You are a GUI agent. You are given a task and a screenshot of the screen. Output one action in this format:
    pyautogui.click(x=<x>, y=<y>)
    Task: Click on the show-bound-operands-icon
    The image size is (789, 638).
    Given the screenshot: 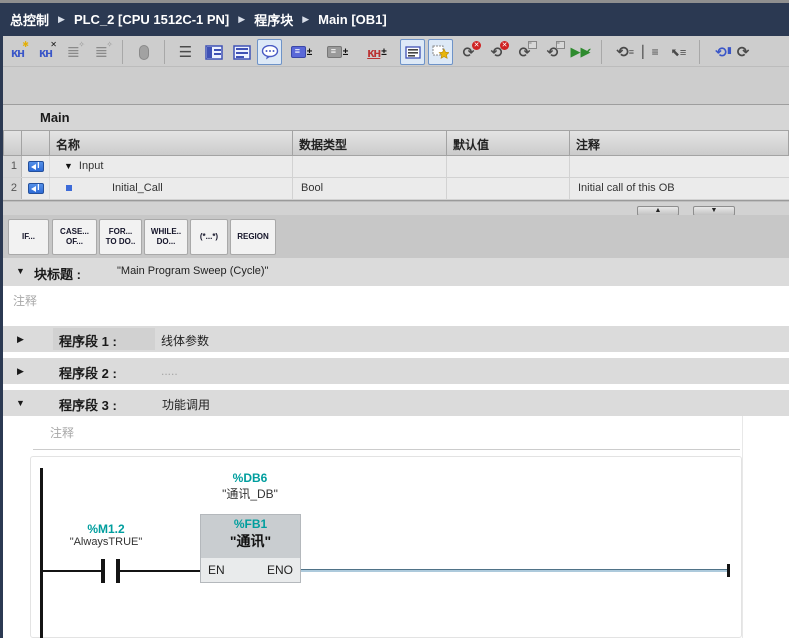 What is the action you would take?
    pyautogui.click(x=412, y=52)
    